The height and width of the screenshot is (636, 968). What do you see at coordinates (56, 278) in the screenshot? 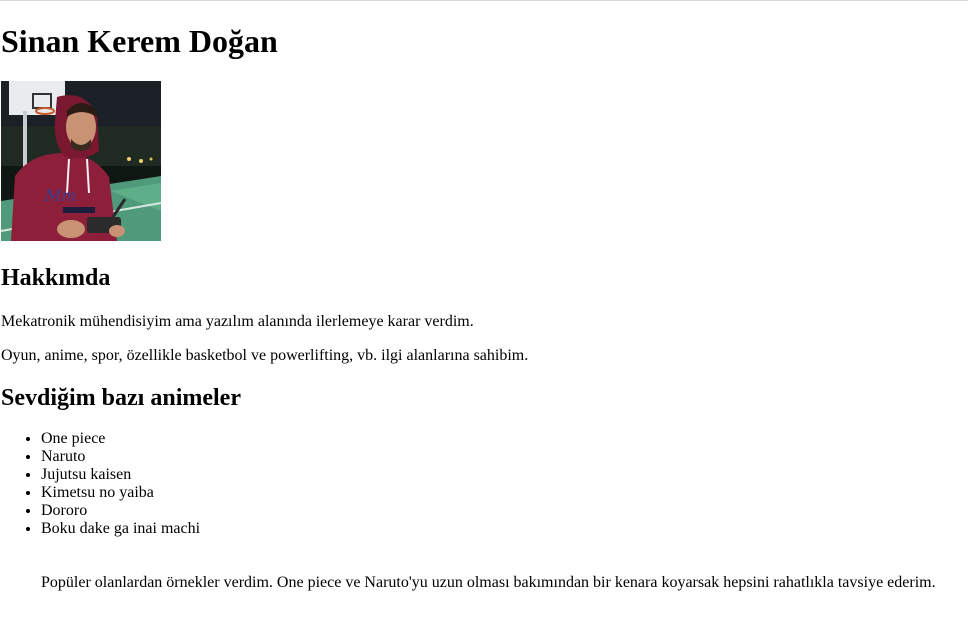
I see `about-heading: Hakkımda` at bounding box center [56, 278].